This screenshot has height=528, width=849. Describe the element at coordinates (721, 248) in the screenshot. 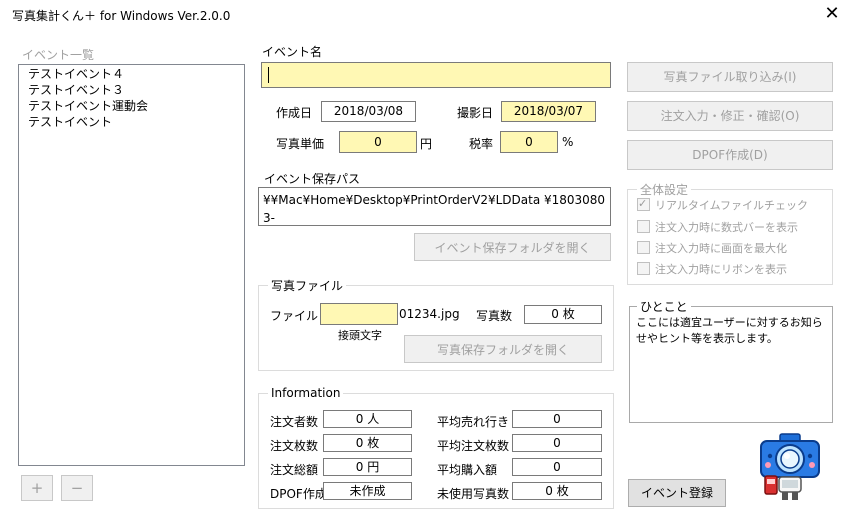

I see `option-label: 注文入力時に画面を最大化` at that location.